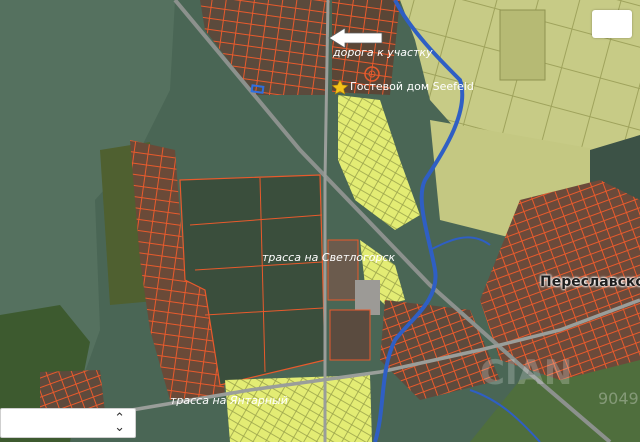 The width and height of the screenshot is (640, 442). Describe the element at coordinates (343, 270) in the screenshot. I see `buildings-block` at that location.